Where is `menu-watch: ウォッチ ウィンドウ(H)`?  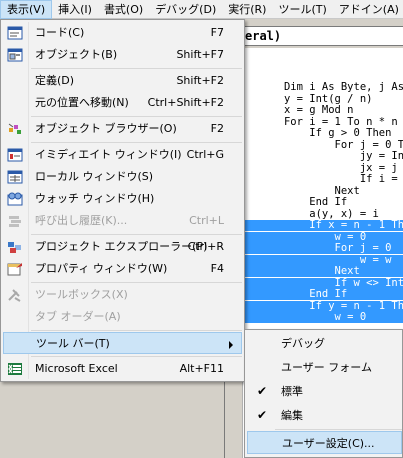
menu-watch: ウォッチ ウィンドウ(H) is located at coordinates (122, 199).